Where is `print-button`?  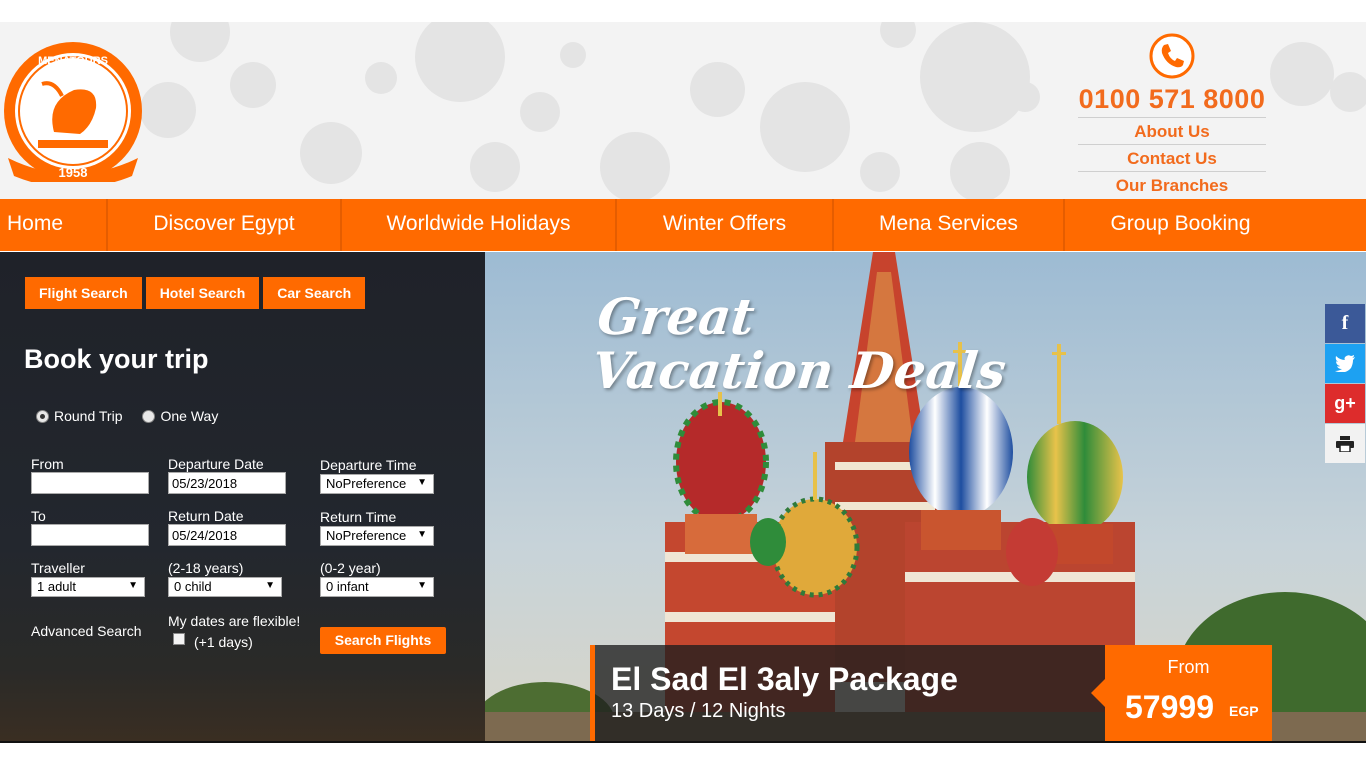
print-button is located at coordinates (1345, 443).